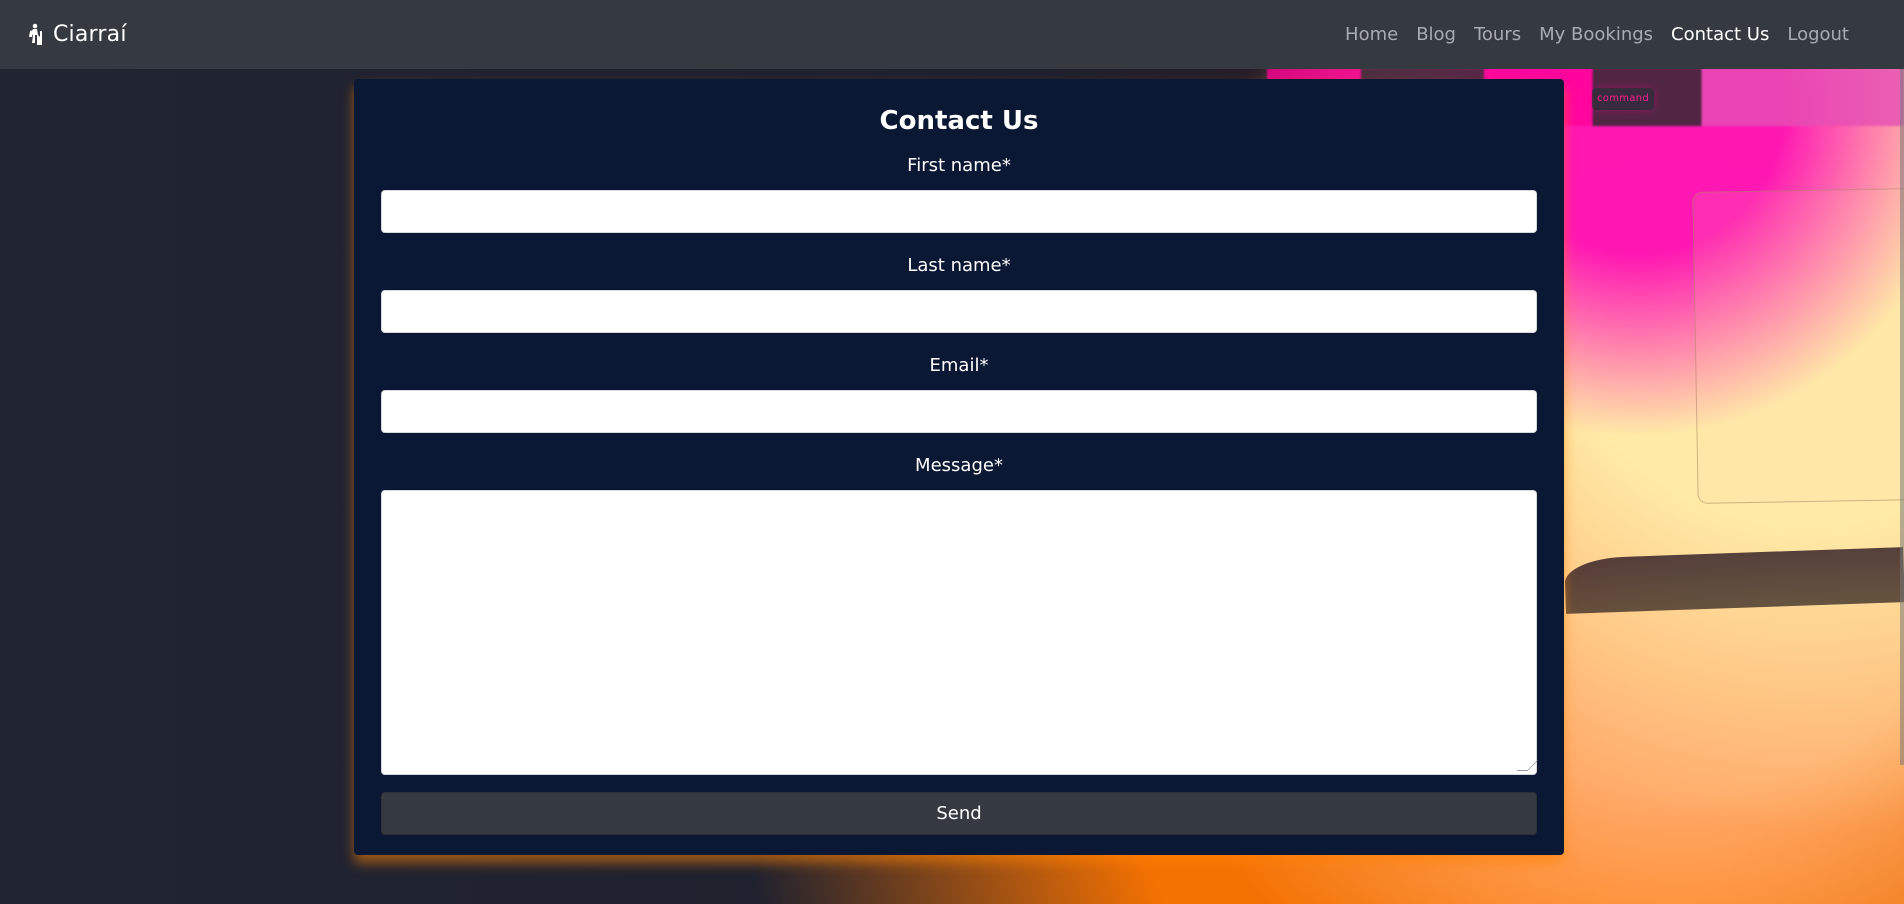  I want to click on nav-home-link: Home, so click(1371, 34).